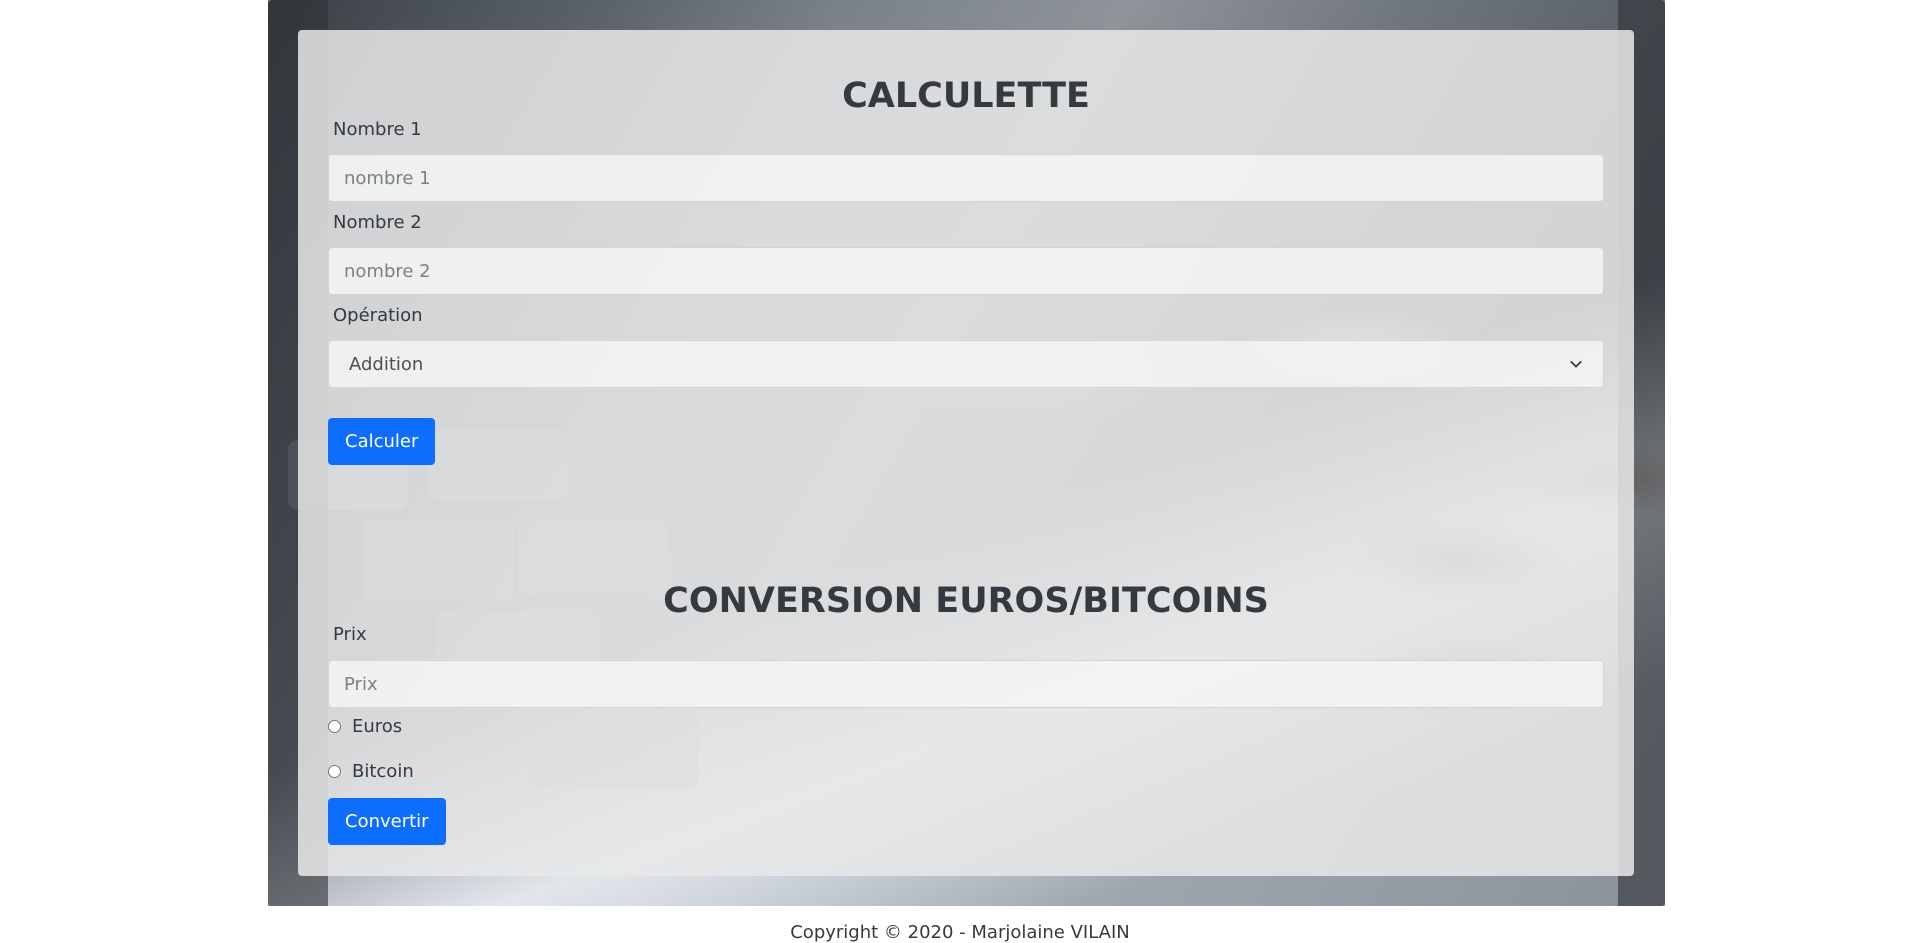  I want to click on euros-radio, so click(334, 726).